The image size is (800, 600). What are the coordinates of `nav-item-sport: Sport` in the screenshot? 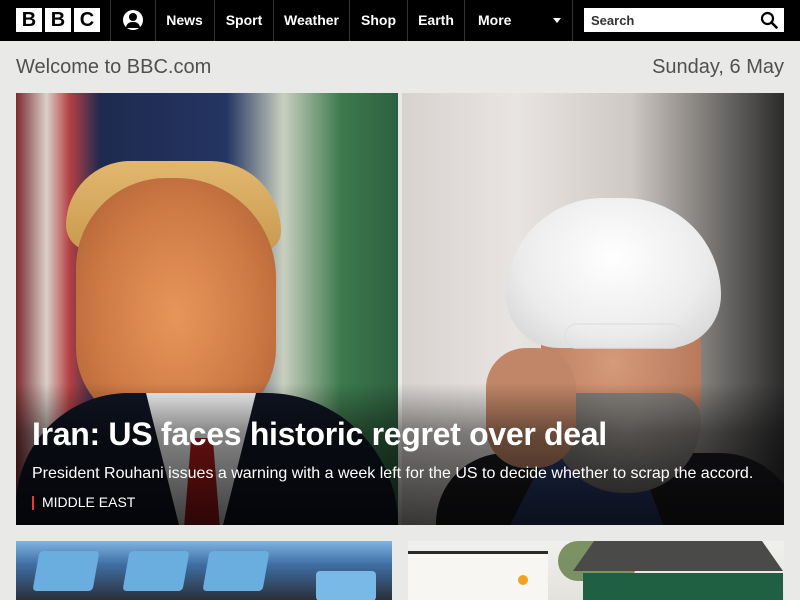 It's located at (244, 20).